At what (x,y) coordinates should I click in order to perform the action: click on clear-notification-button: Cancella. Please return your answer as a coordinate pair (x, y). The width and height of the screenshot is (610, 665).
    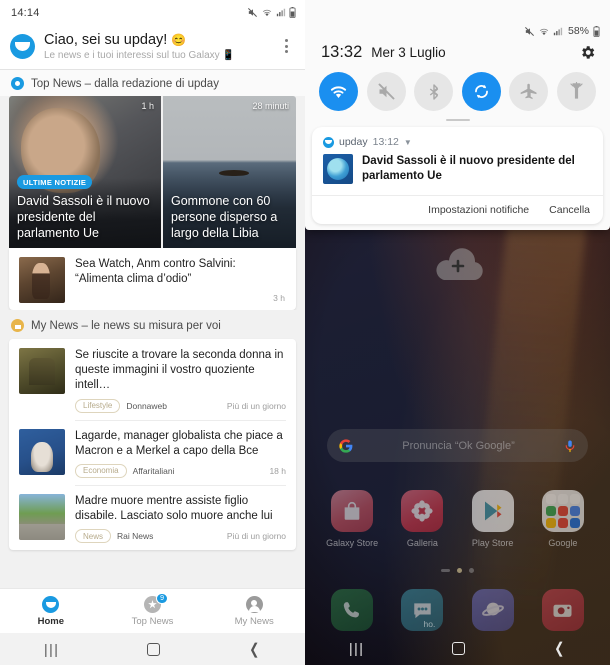
    Looking at the image, I should click on (569, 210).